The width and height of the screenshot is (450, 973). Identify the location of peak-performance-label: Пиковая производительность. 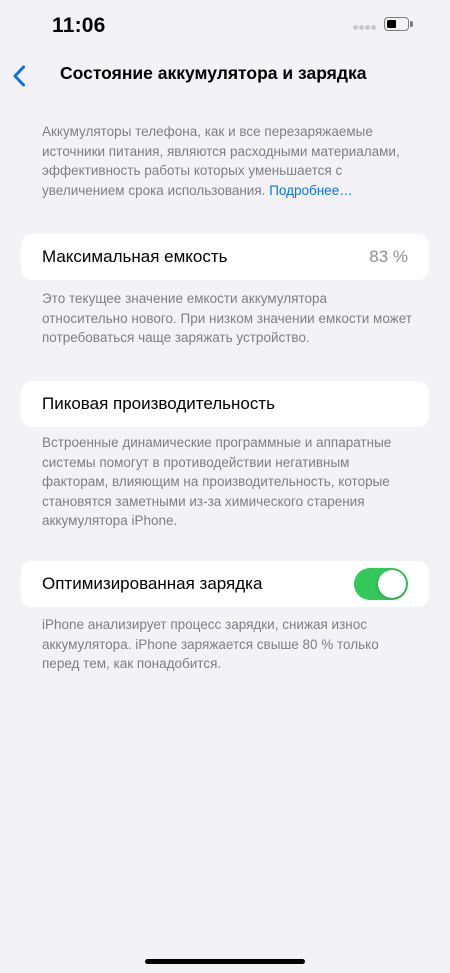
(159, 403).